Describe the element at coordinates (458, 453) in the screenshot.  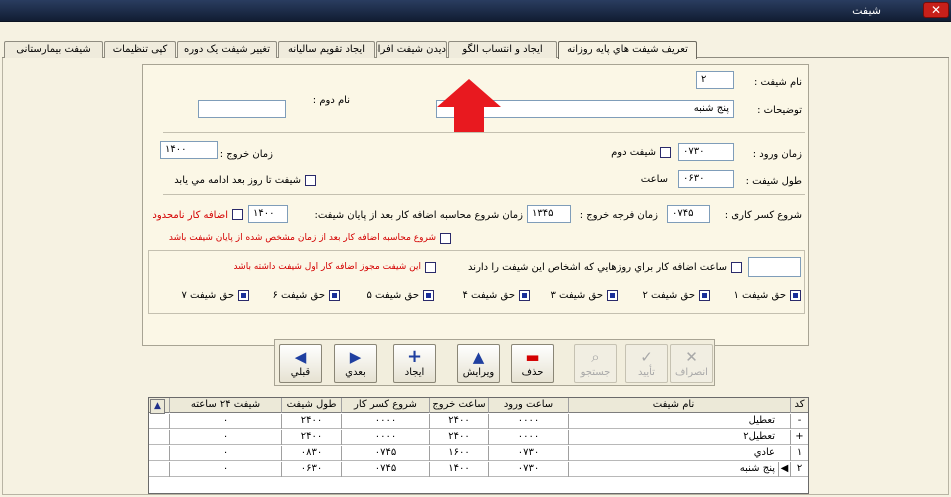
I see `cell-exit: ١۶٠٠` at that location.